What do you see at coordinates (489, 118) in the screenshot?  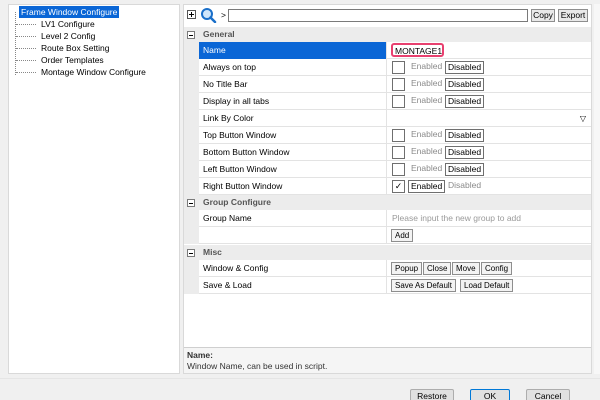 I see `link-by-color-dropdown: ▽` at bounding box center [489, 118].